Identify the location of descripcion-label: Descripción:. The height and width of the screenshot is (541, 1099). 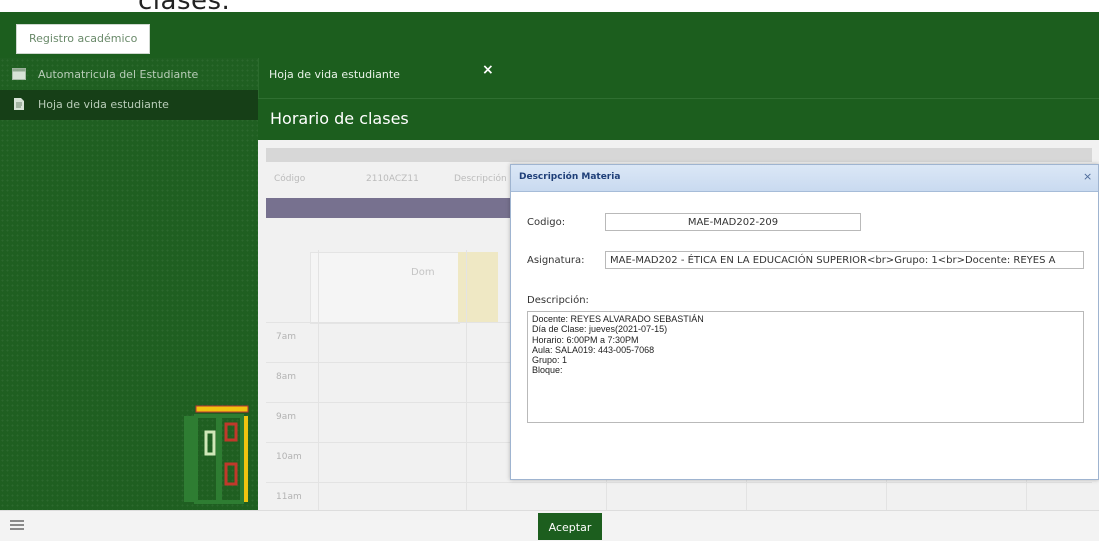
(558, 300).